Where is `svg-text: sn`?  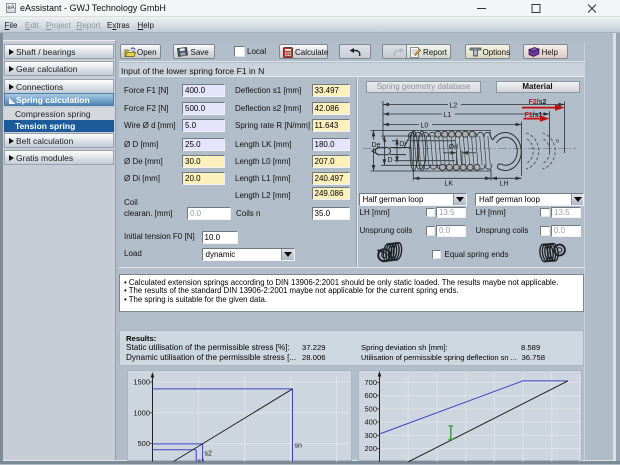
svg-text: sn is located at coordinates (299, 445).